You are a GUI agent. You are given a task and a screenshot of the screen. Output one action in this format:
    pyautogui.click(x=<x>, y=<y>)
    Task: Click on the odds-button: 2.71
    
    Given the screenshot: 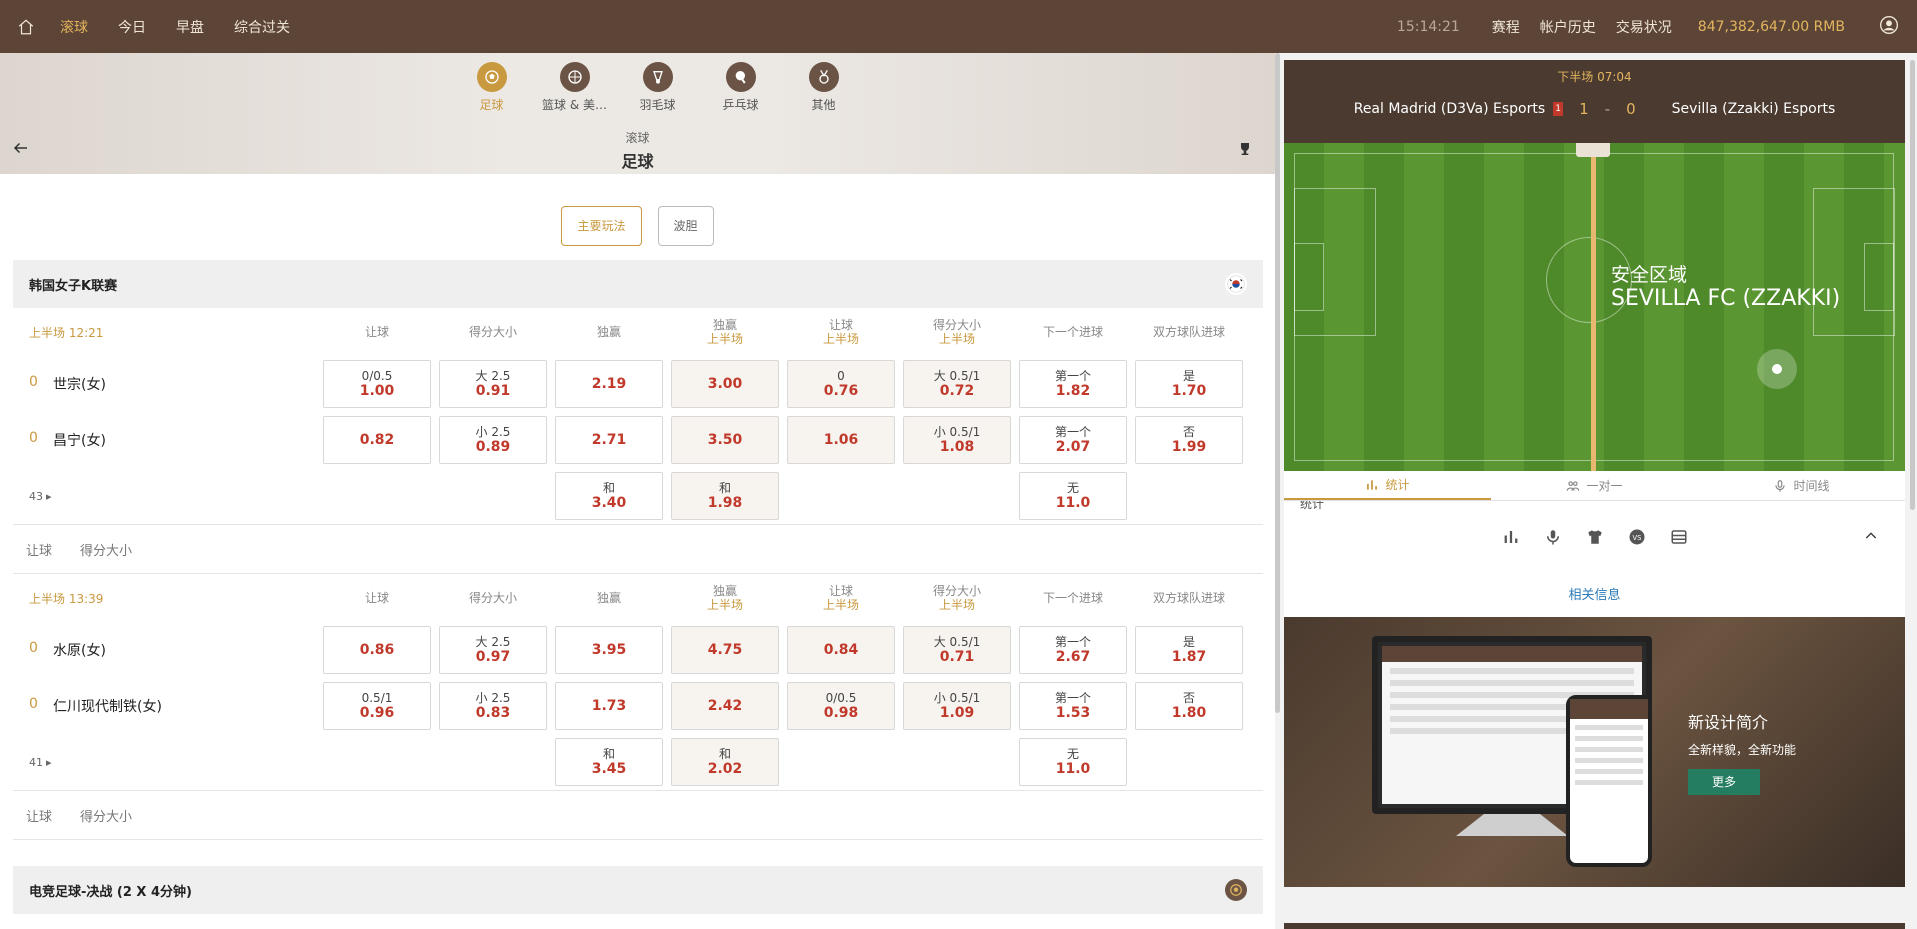 What is the action you would take?
    pyautogui.click(x=609, y=440)
    